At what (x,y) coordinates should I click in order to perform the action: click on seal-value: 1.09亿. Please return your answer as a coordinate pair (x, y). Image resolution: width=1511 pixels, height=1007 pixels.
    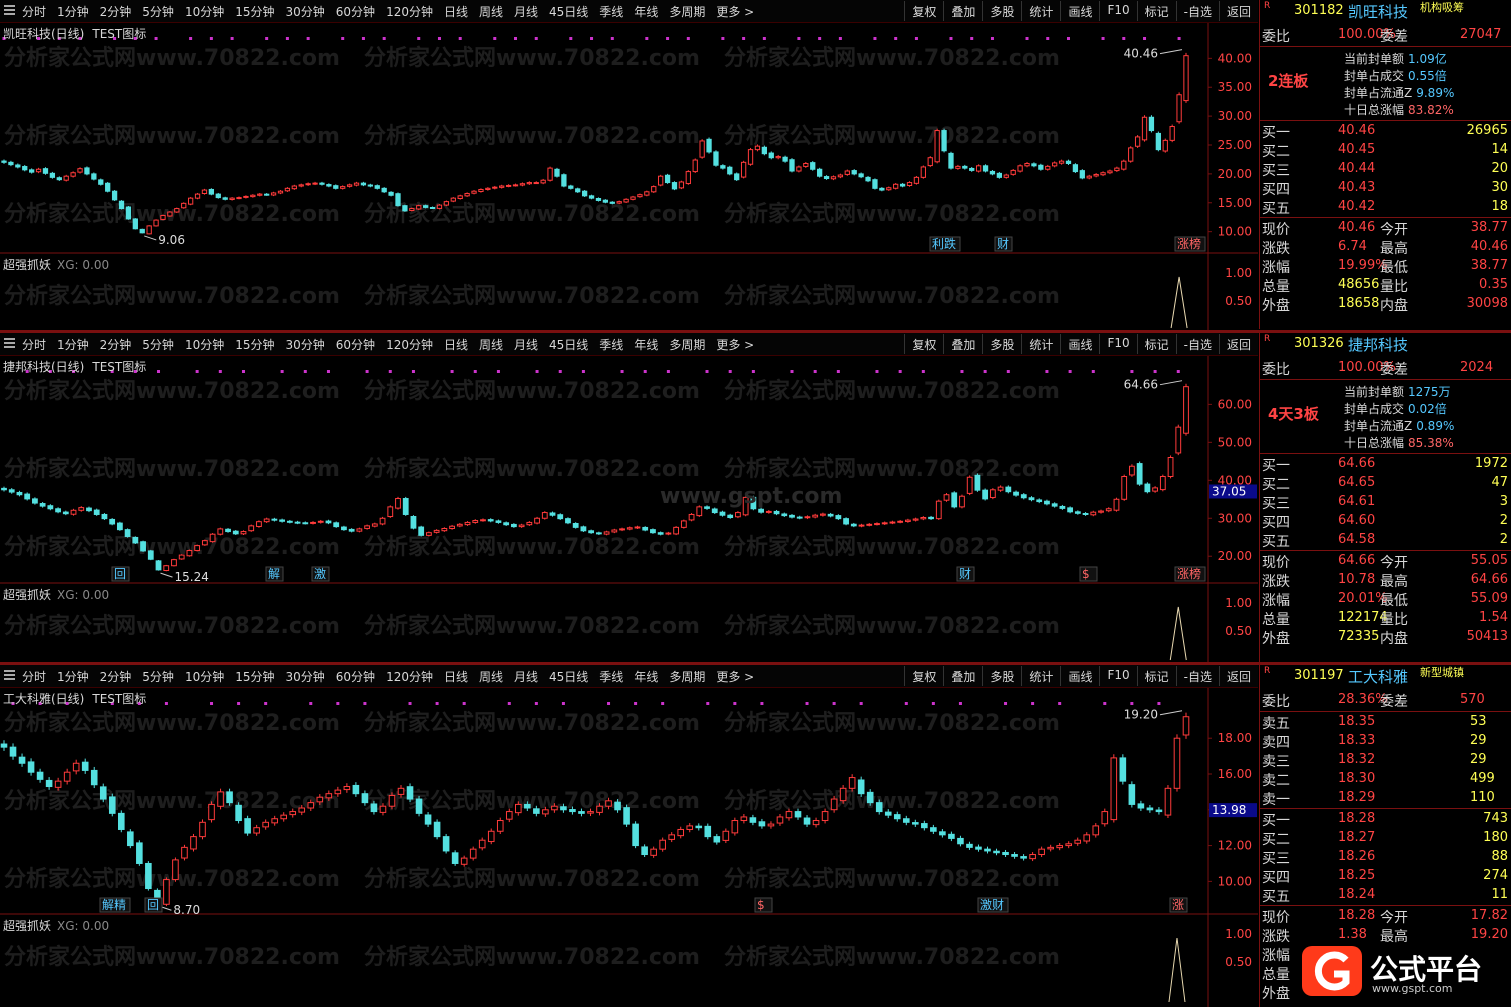
    Looking at the image, I should click on (1427, 59).